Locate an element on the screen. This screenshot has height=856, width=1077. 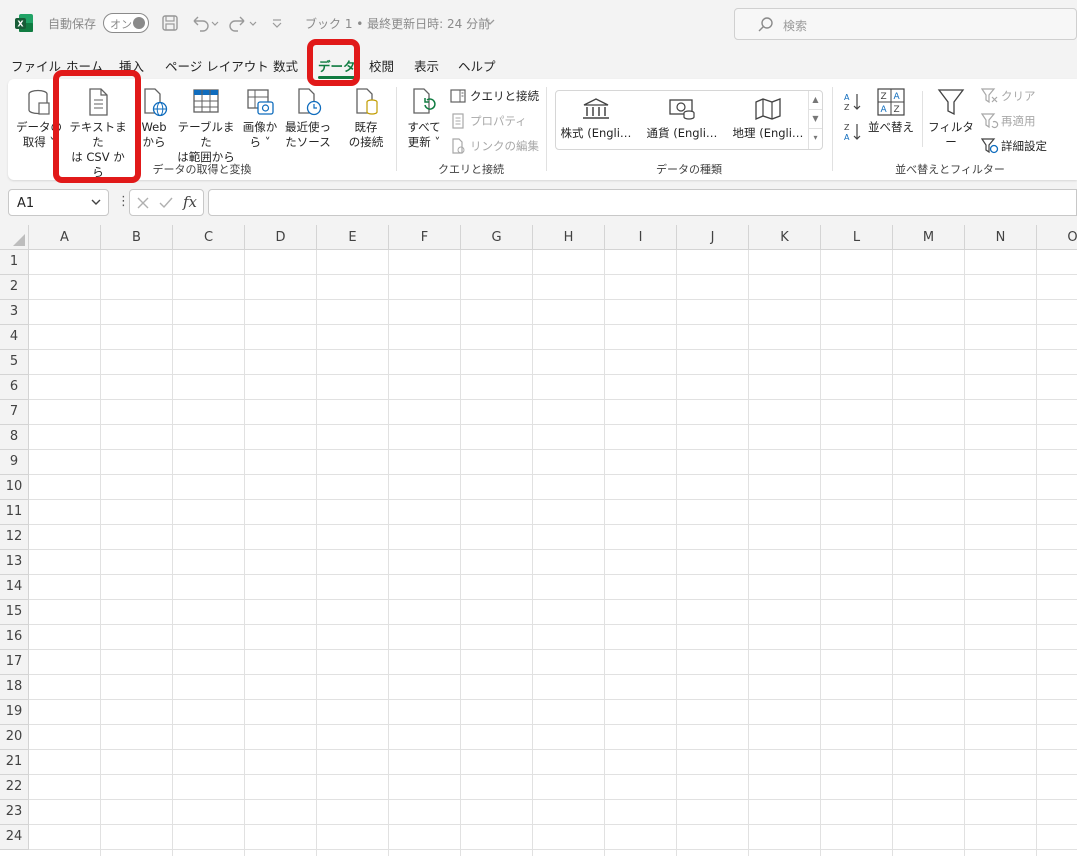
undo-icon is located at coordinates (205, 23).